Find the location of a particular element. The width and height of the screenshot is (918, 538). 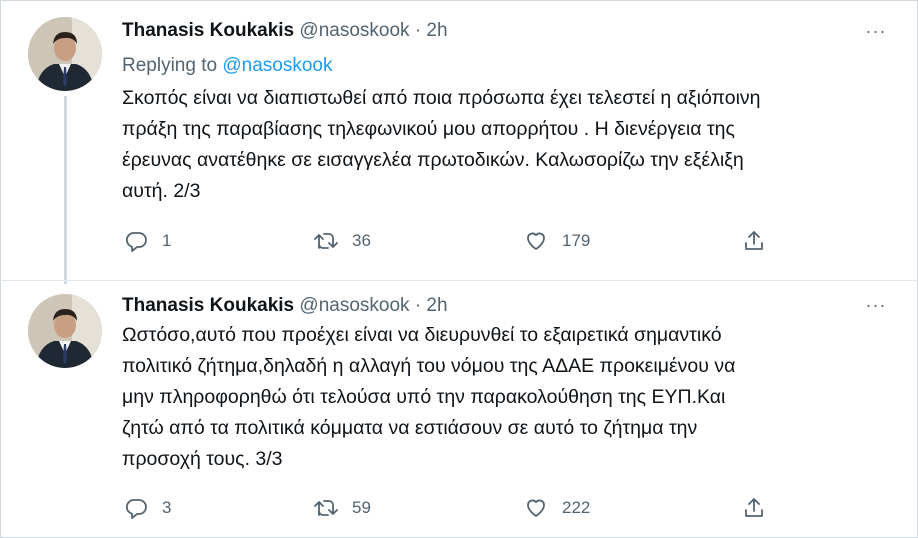

thread-connector-line is located at coordinates (65, 190).